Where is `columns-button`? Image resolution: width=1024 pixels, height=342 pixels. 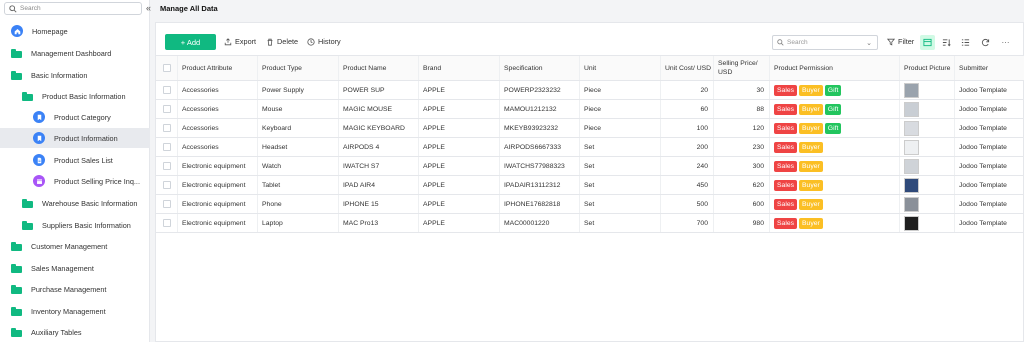
columns-button is located at coordinates (965, 42).